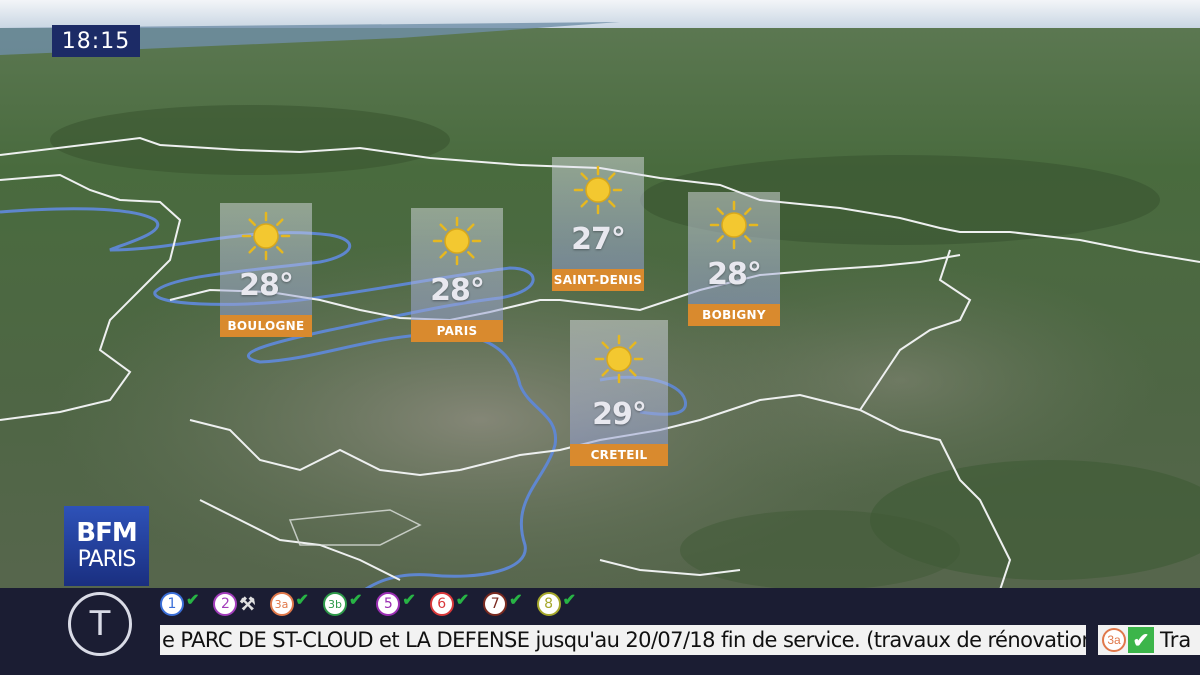  Describe the element at coordinates (598, 280) in the screenshot. I see `city-label: SAINT-DENIS` at that location.